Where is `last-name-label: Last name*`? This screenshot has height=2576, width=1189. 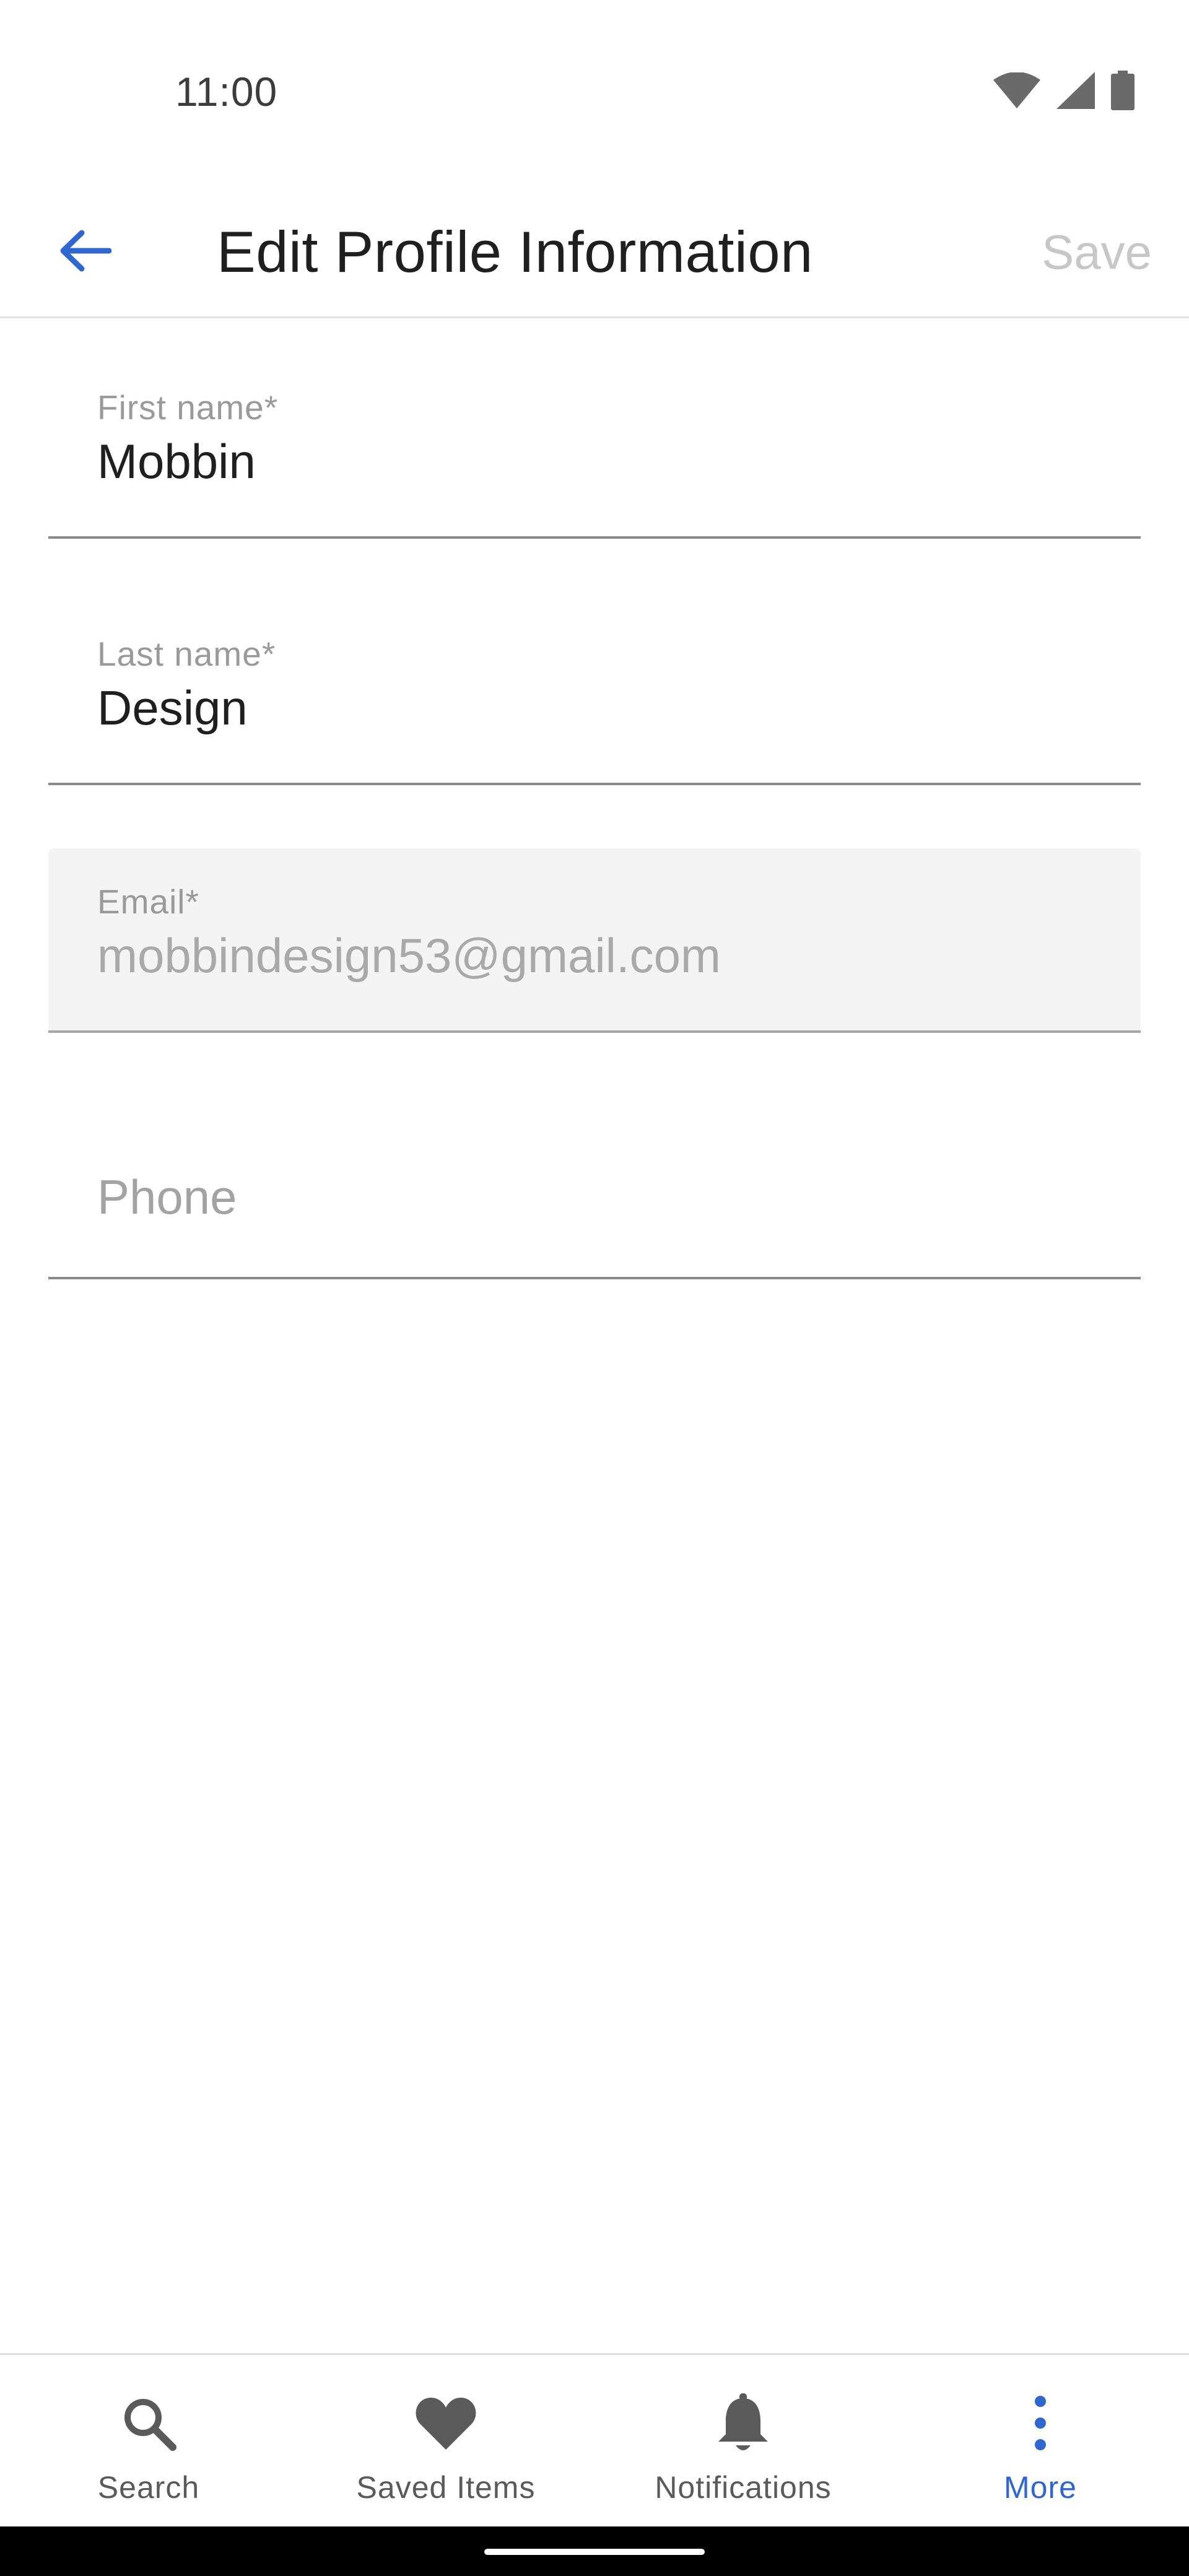 last-name-label: Last name* is located at coordinates (186, 654).